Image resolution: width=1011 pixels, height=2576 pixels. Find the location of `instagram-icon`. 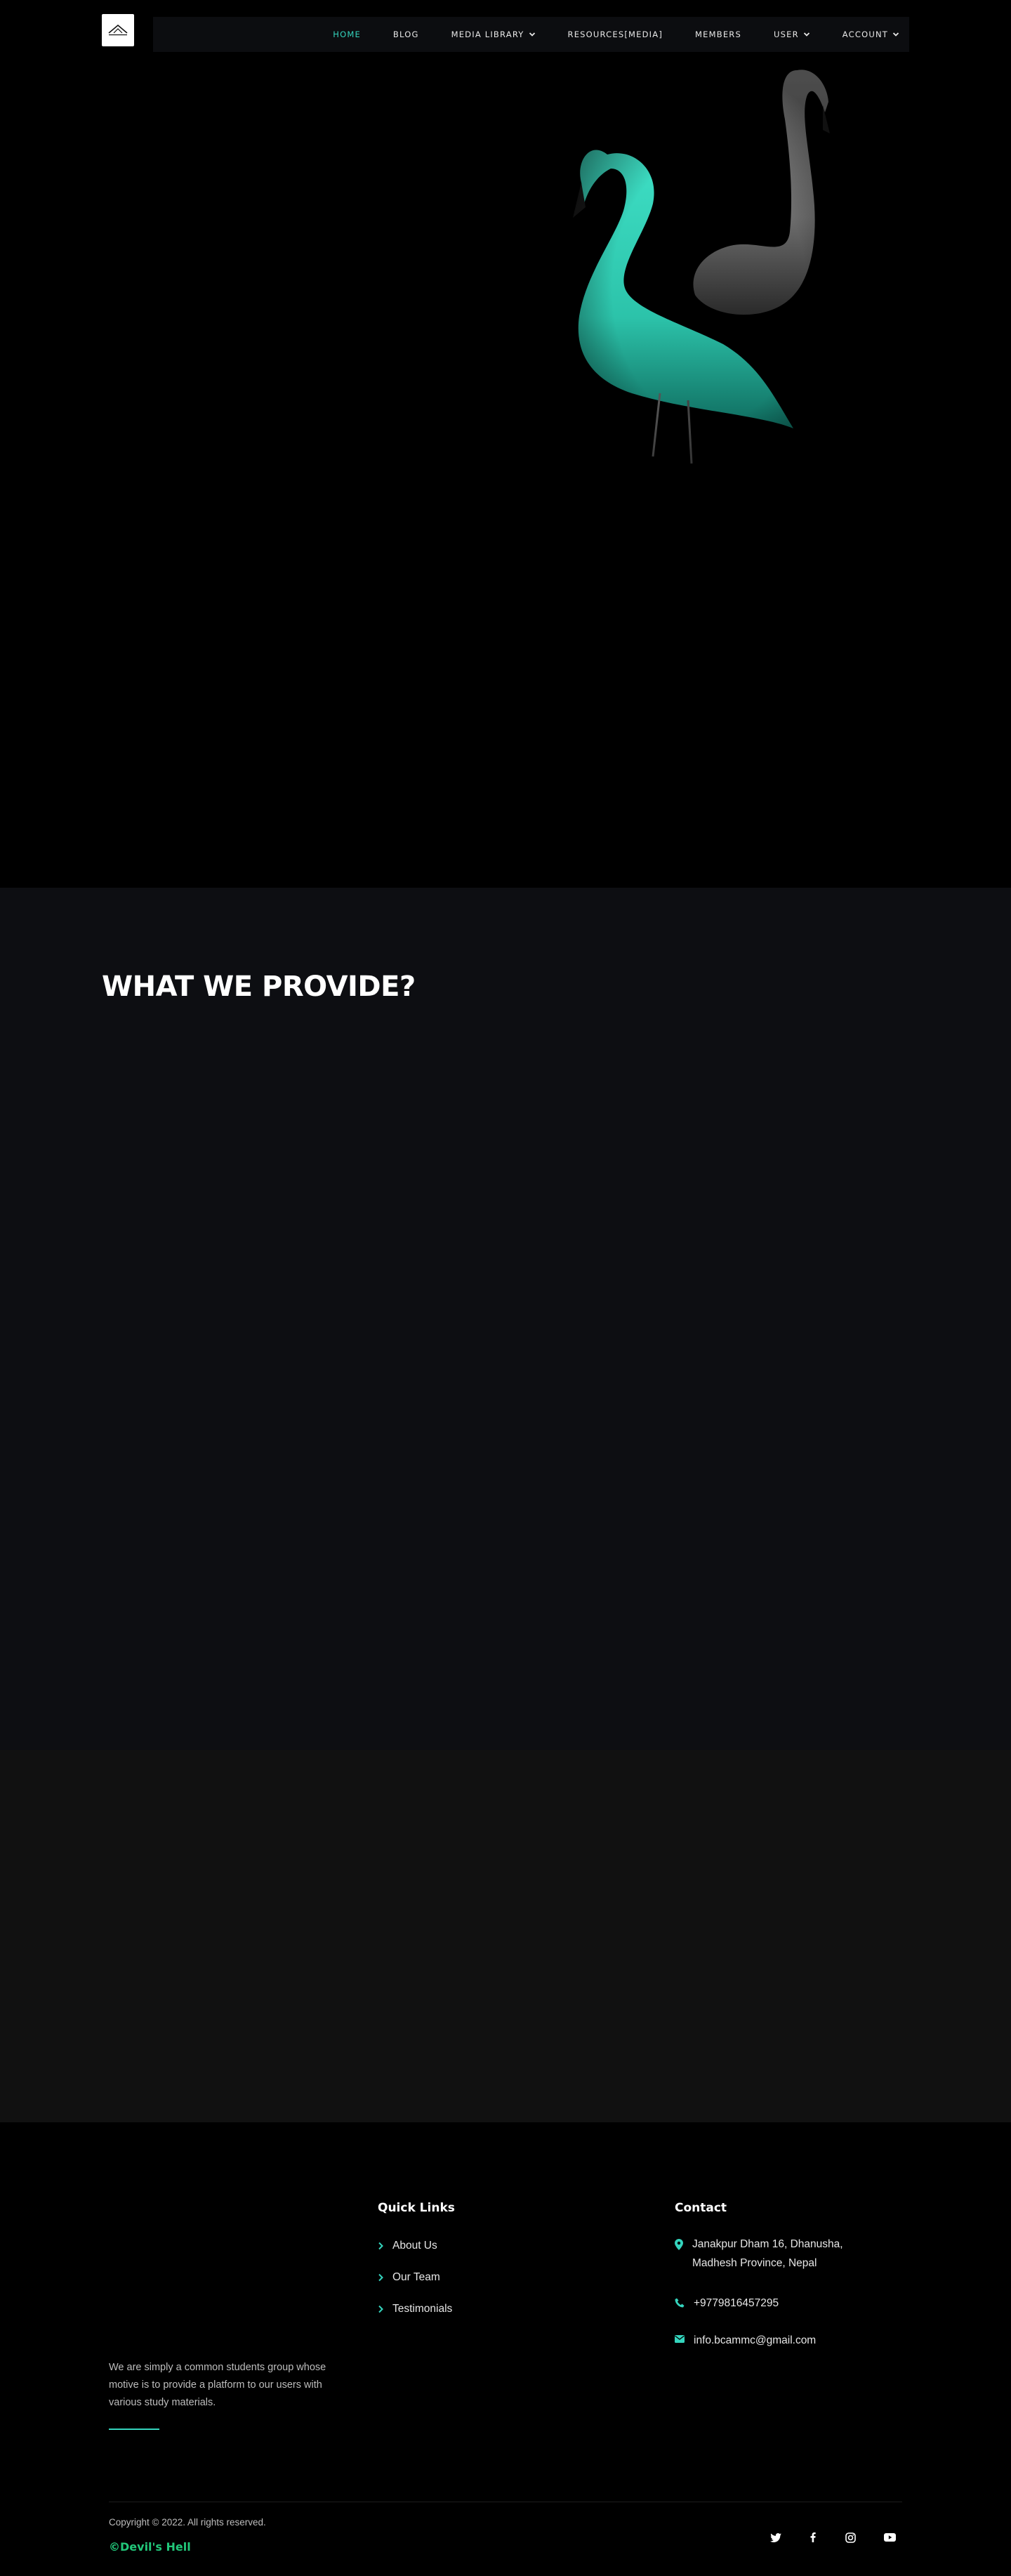

instagram-icon is located at coordinates (850, 2537).